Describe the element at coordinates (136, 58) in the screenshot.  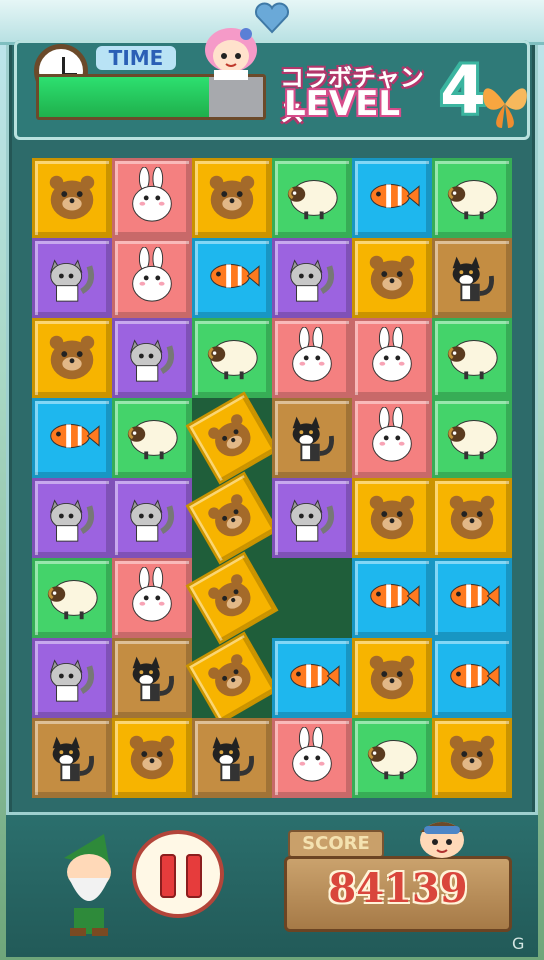
I see `time-label: TIME` at that location.